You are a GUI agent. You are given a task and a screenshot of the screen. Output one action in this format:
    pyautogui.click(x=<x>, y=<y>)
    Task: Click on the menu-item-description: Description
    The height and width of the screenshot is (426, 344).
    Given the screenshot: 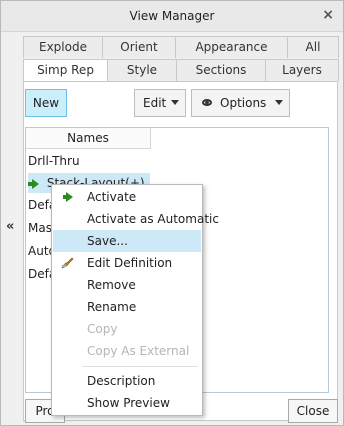 What is the action you would take?
    pyautogui.click(x=127, y=381)
    